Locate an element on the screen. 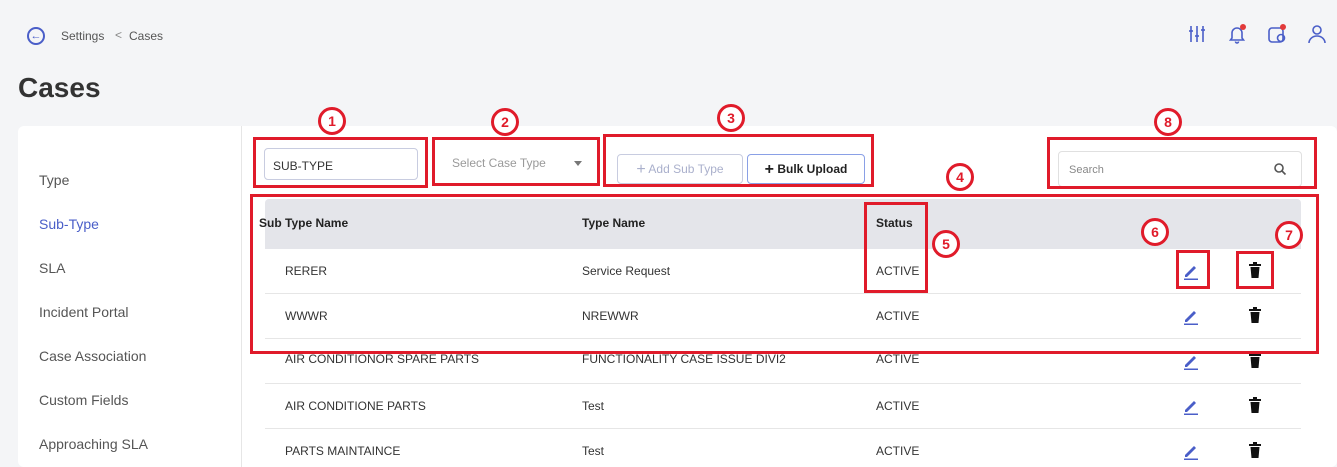 This screenshot has height=467, width=1337. sidebar-item-type: Type is located at coordinates (54, 180).